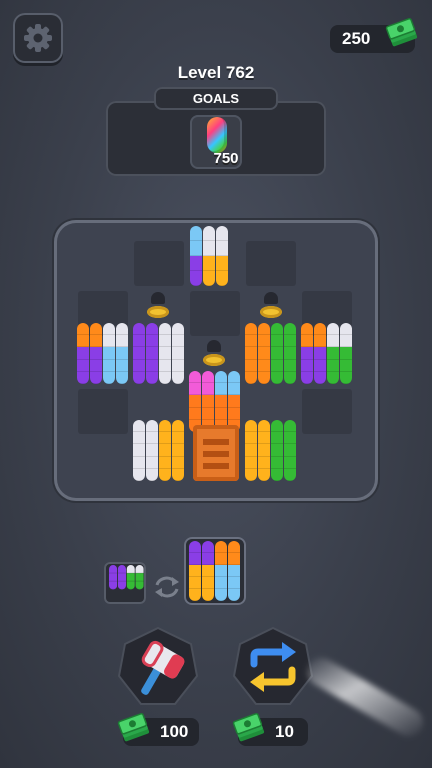  I want to click on lock-icon, so click(271, 298).